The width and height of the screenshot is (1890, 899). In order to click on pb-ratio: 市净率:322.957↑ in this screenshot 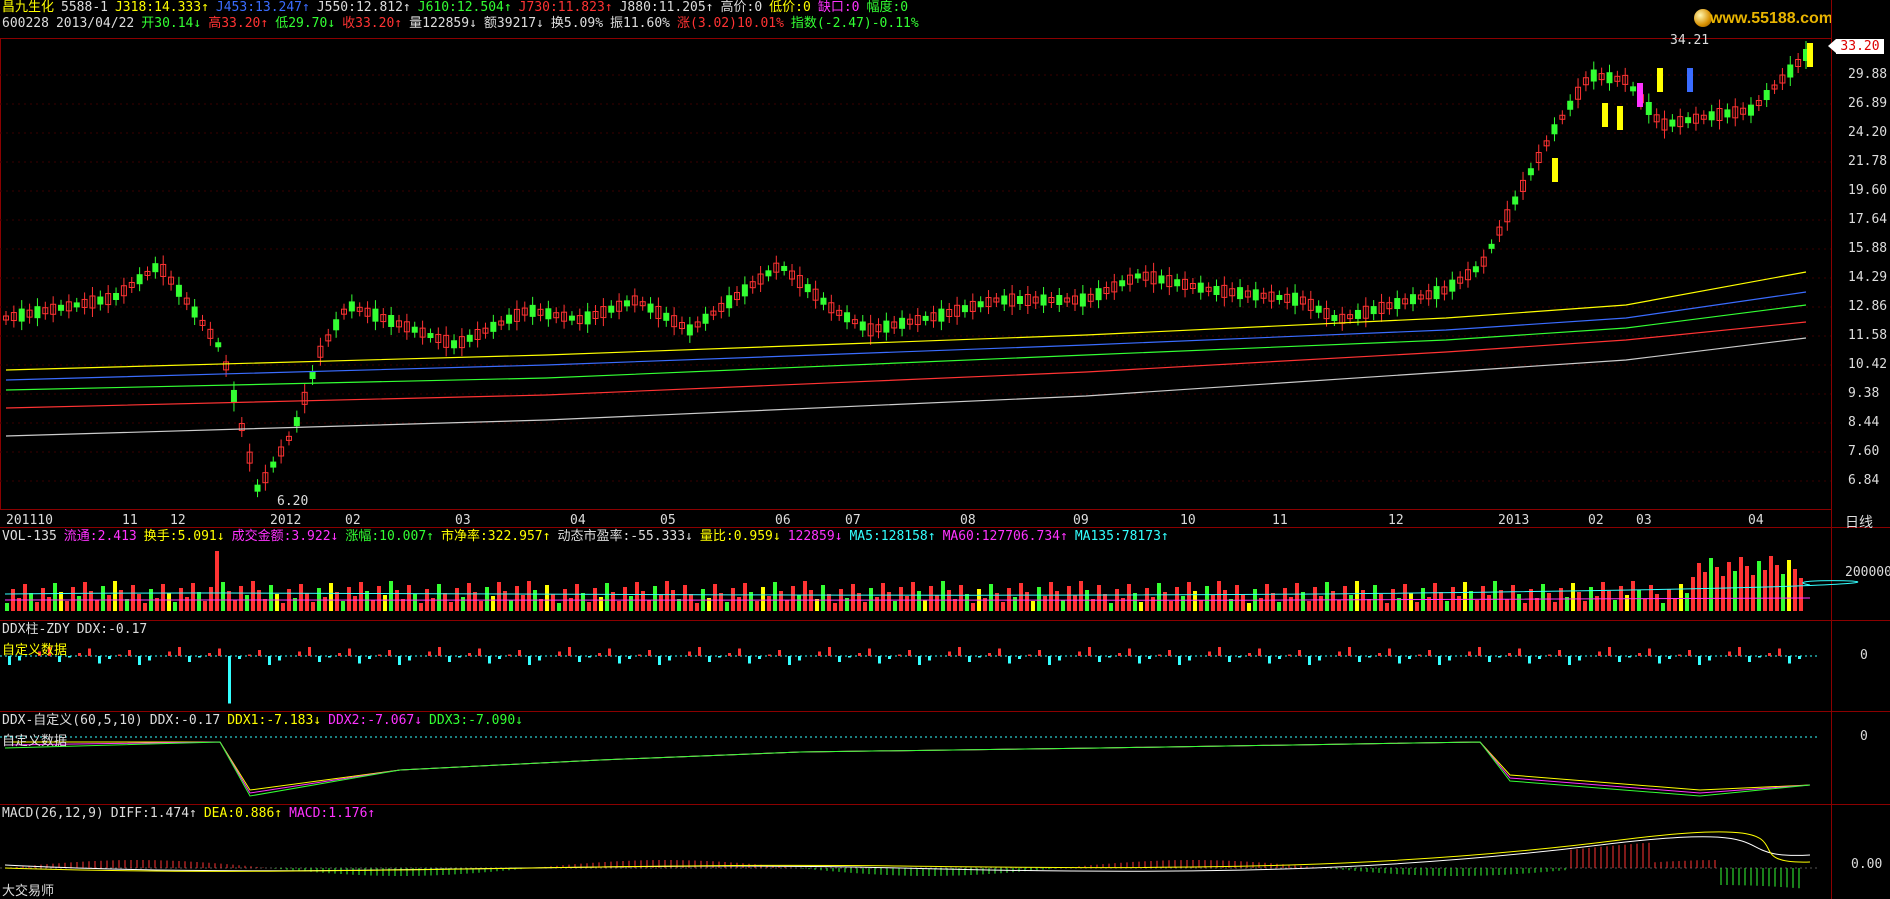, I will do `click(495, 536)`.